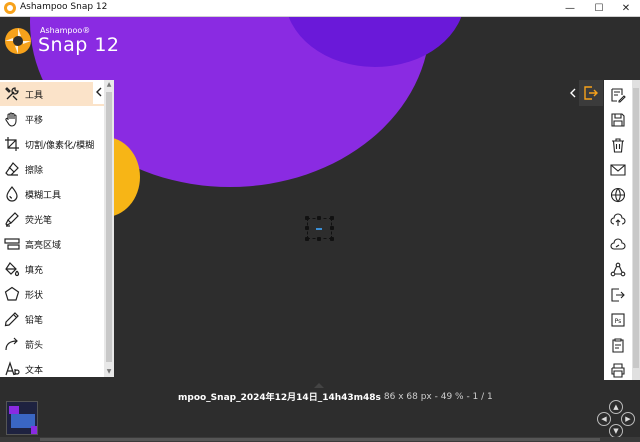  Describe the element at coordinates (570, 8) in the screenshot. I see `minimize-button: —` at that location.